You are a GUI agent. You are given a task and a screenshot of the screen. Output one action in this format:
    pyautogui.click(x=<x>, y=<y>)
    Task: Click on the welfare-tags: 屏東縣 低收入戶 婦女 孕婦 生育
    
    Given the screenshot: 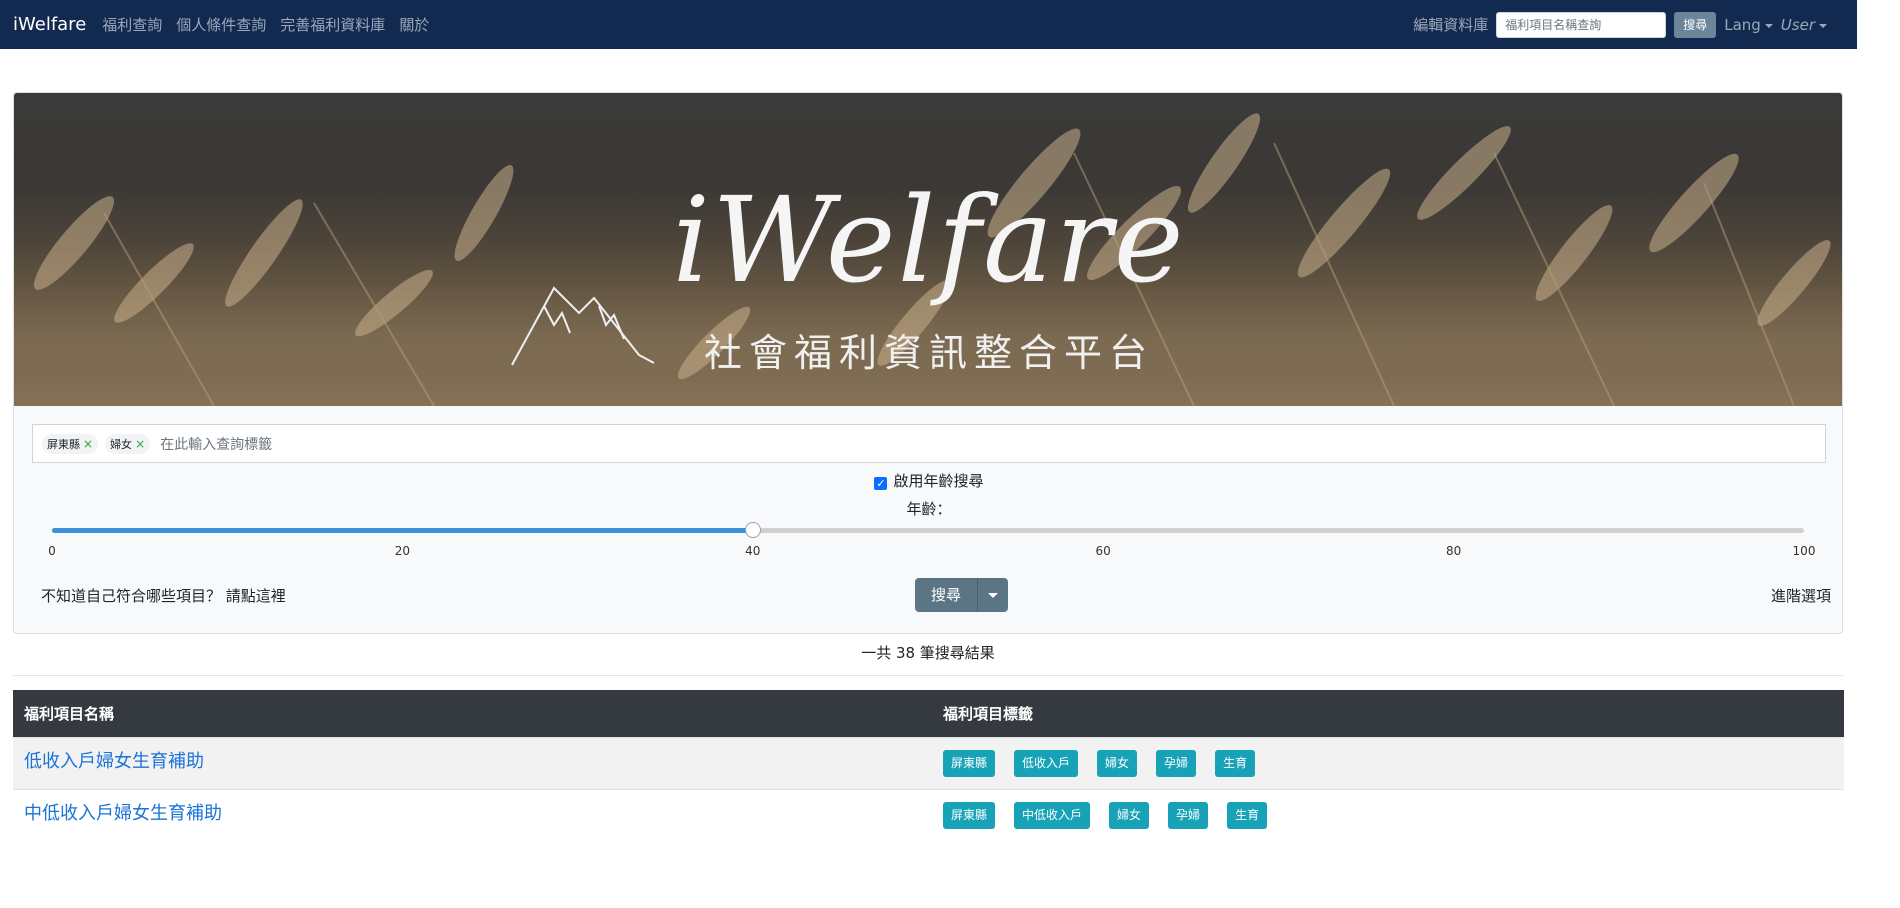 What is the action you would take?
    pyautogui.click(x=1108, y=763)
    